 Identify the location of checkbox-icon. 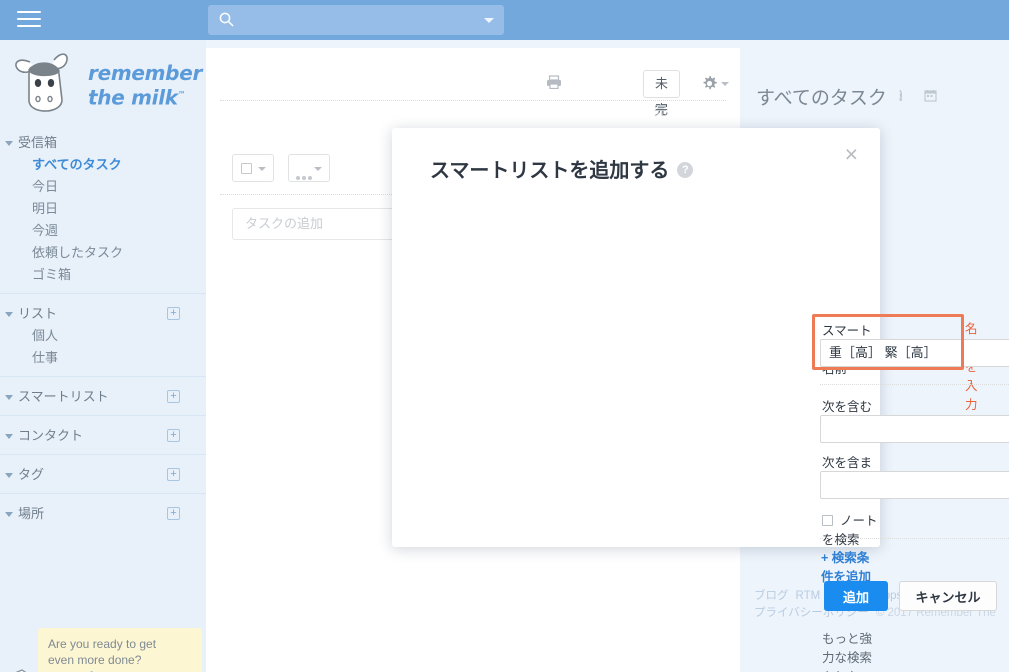
(827, 520).